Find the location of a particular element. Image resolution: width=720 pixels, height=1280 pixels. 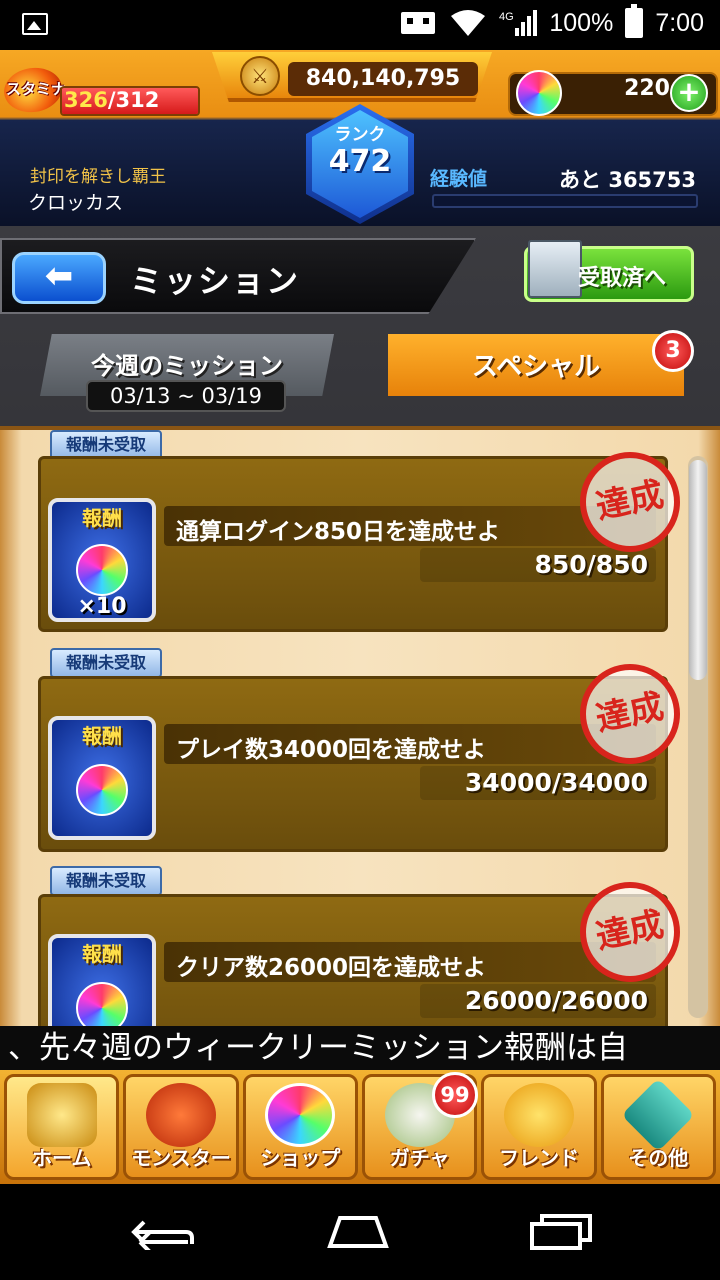

nav-friend: フレンド is located at coordinates (539, 1127).